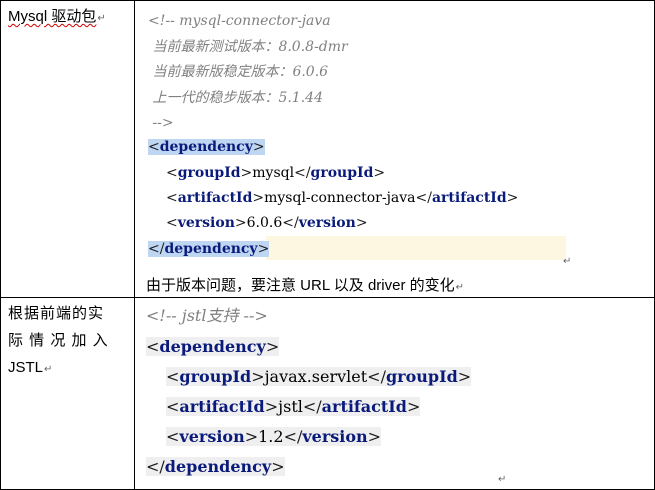 Image resolution: width=655 pixels, height=490 pixels. I want to click on row1-note-text: 由于版本问题，要注意 URL 以及 driver 的变化, so click(300, 285).